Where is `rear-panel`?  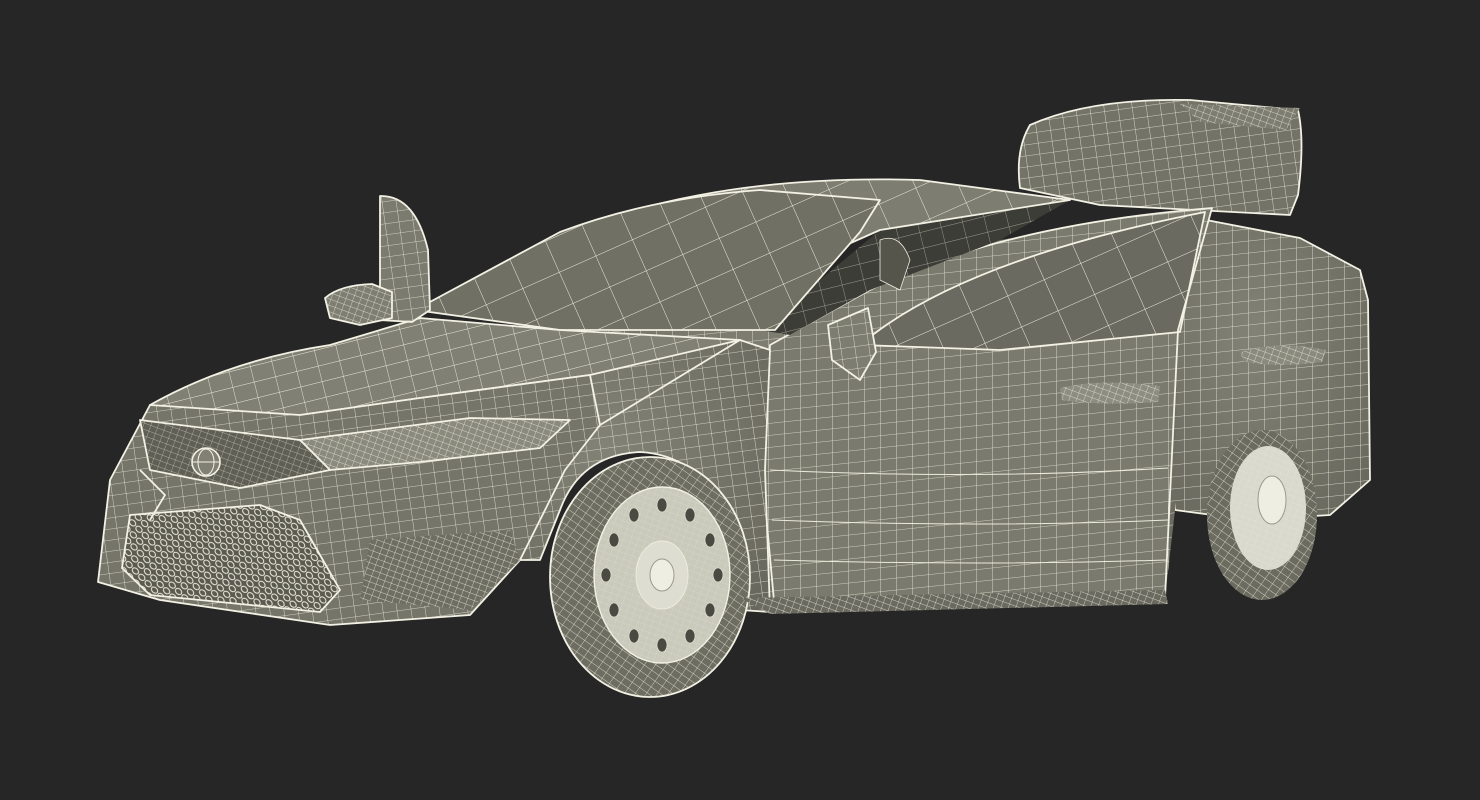
rear-panel is located at coordinates (1160, 157).